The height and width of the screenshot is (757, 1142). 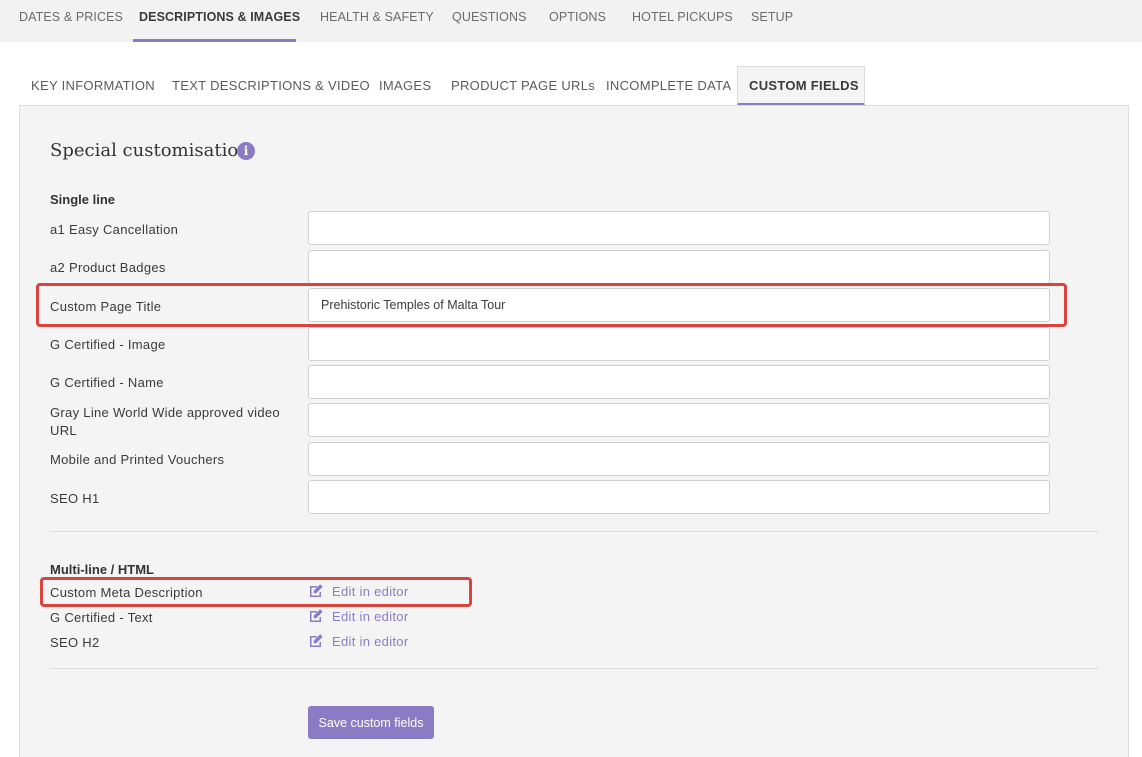 I want to click on field-label-easy-cancellation: a1 Easy Cancellation, so click(x=114, y=229).